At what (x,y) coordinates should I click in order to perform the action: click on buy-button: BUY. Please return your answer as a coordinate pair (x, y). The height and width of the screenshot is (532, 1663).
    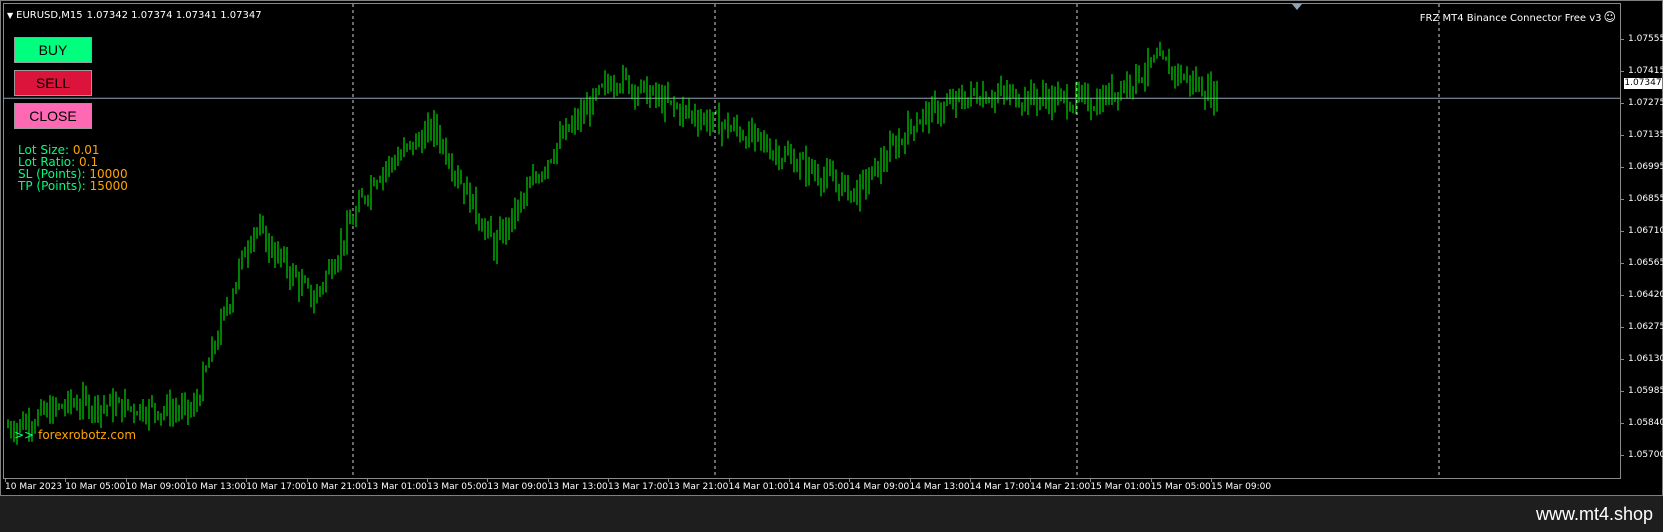
    Looking at the image, I should click on (53, 50).